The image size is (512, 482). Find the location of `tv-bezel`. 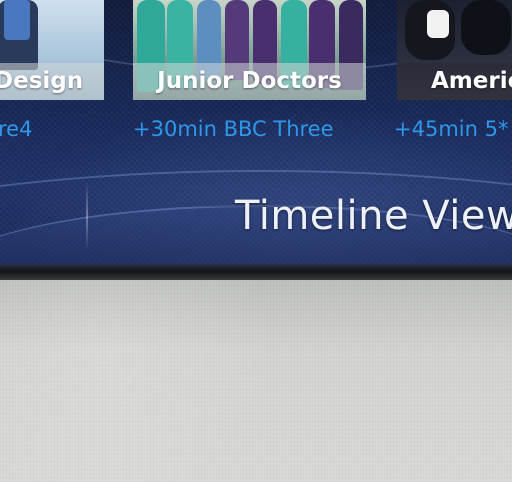

tv-bezel is located at coordinates (256, 272).